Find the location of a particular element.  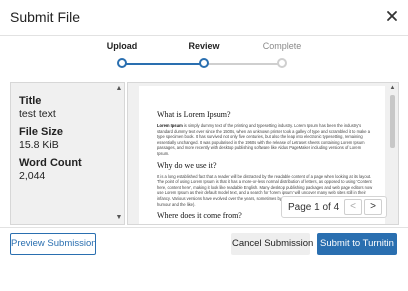

step-label-upload: Upload is located at coordinates (122, 46).